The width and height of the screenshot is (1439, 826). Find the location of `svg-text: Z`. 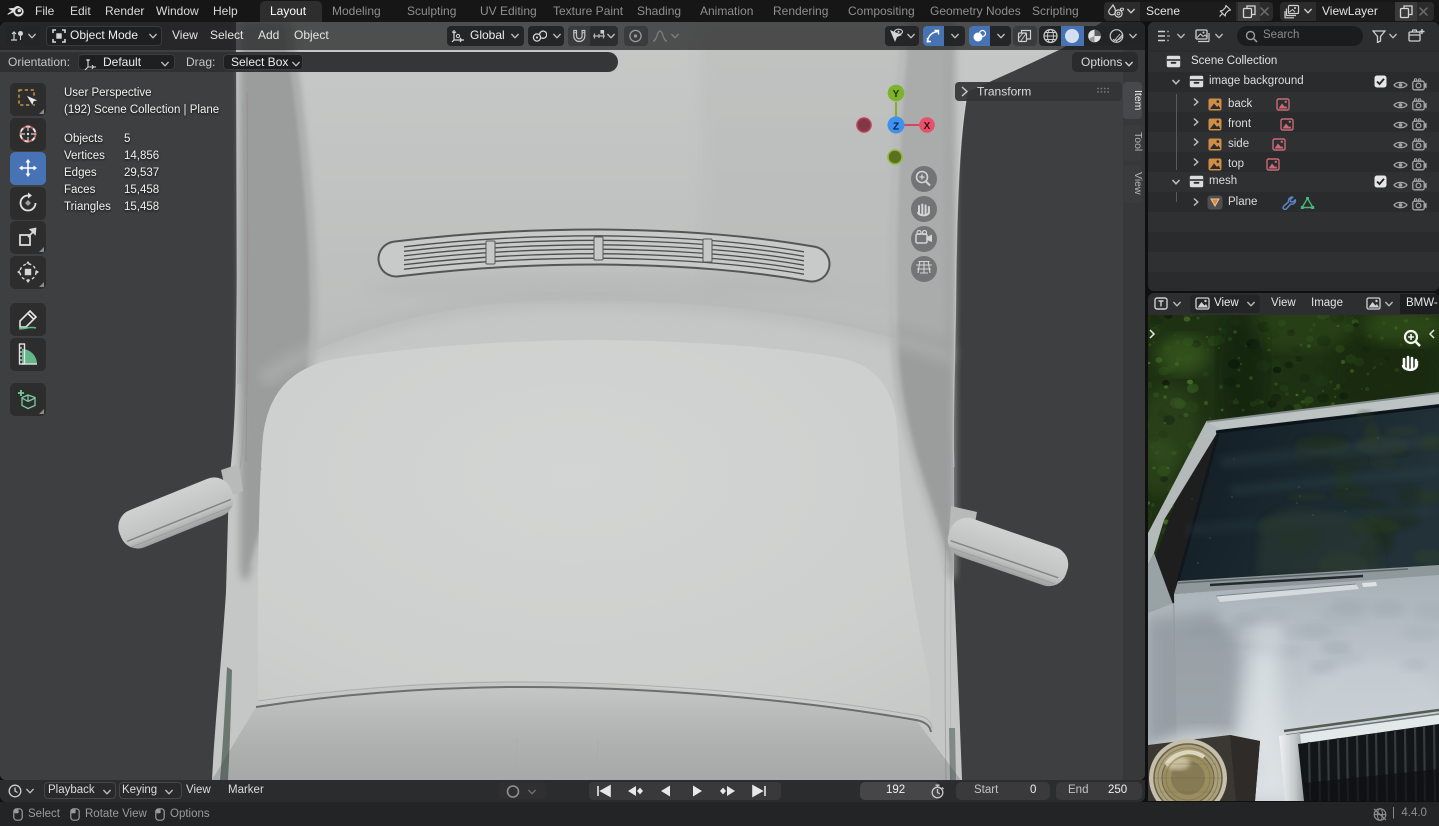

svg-text: Z is located at coordinates (896, 127).